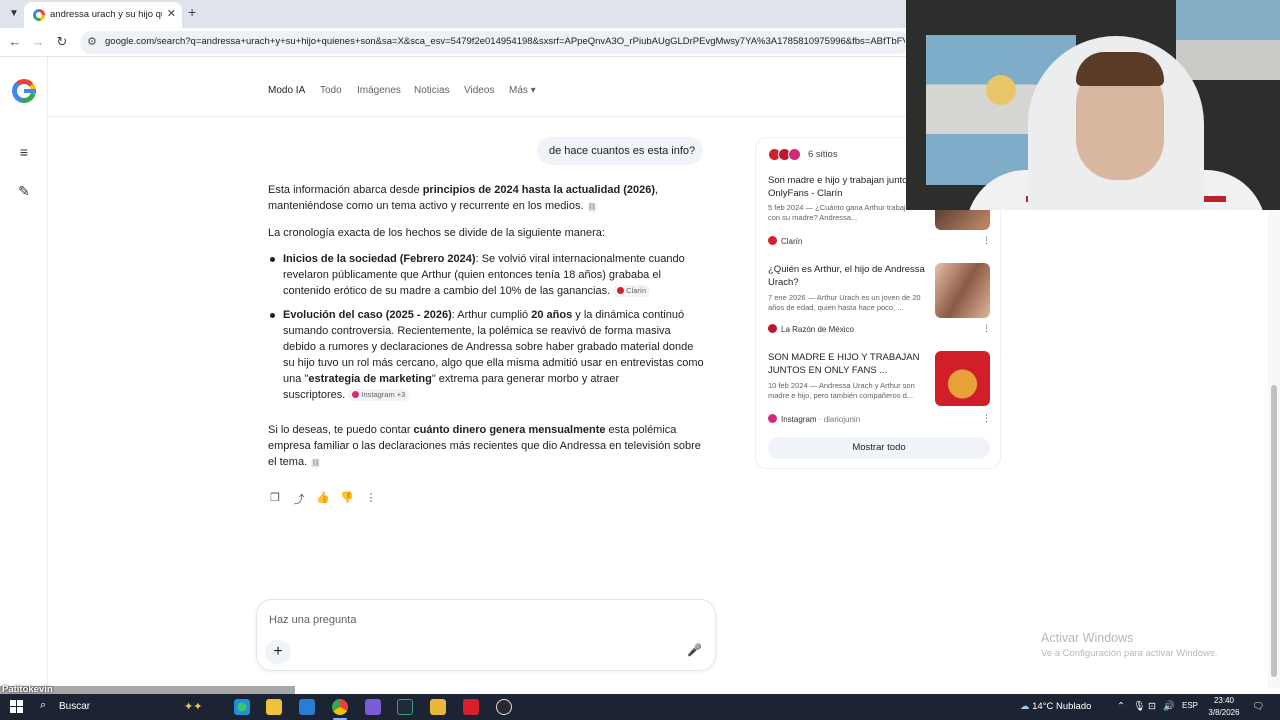 This screenshot has height=720, width=1280. What do you see at coordinates (38, 42) in the screenshot?
I see `forward-arrow-icon: →` at bounding box center [38, 42].